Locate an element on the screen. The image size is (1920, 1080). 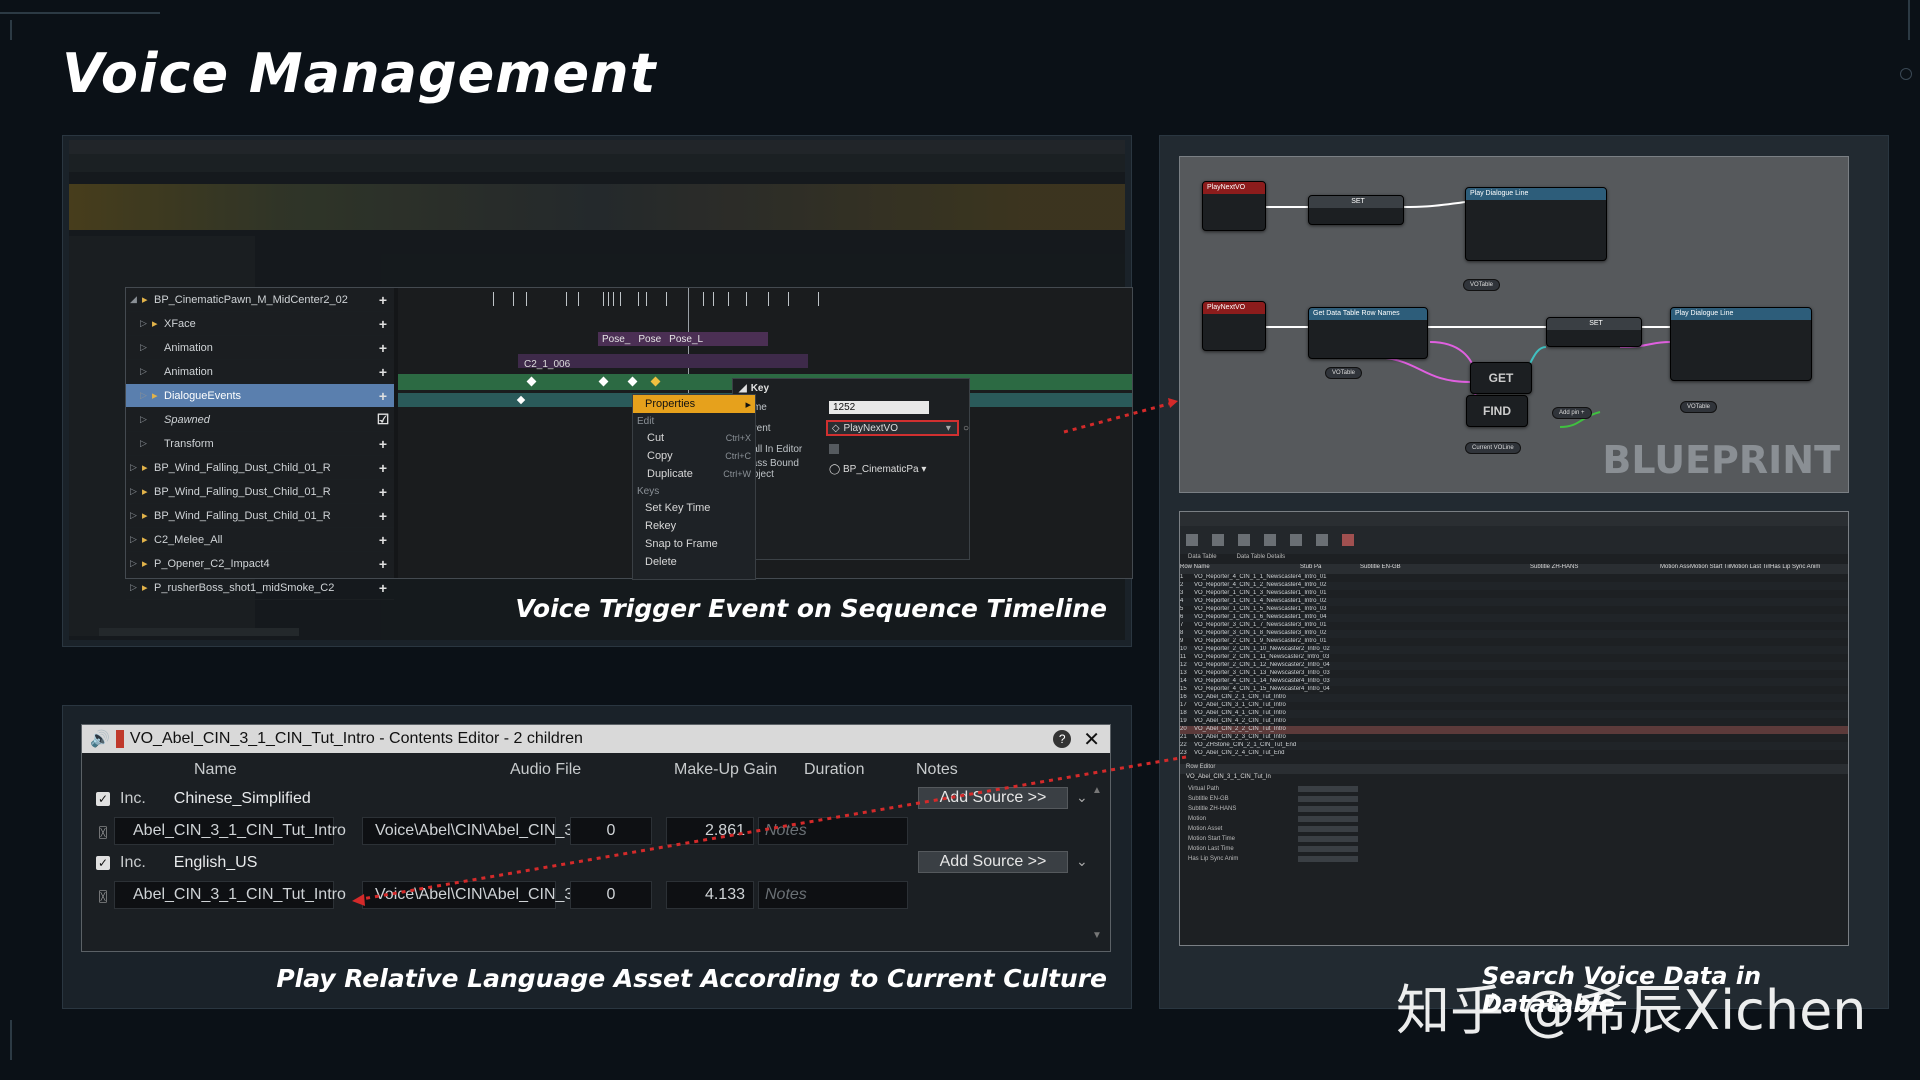
dt-column-header: Motion Start Time is located at coordinates (1710, 569).